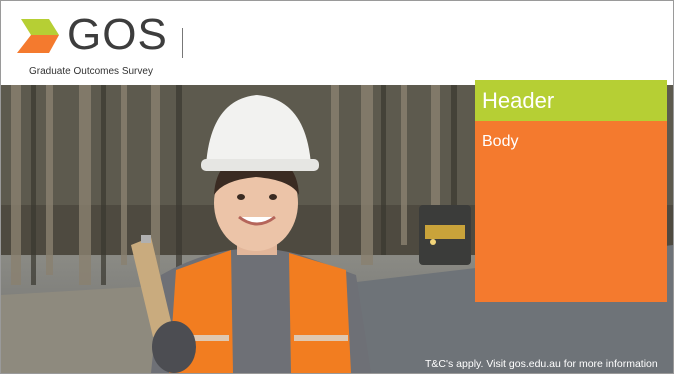 The width and height of the screenshot is (674, 374). I want to click on card-header: Header, so click(571, 100).